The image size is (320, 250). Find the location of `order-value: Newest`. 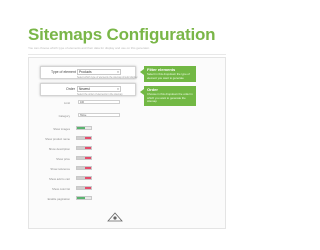

order-value: Newest is located at coordinates (84, 89).